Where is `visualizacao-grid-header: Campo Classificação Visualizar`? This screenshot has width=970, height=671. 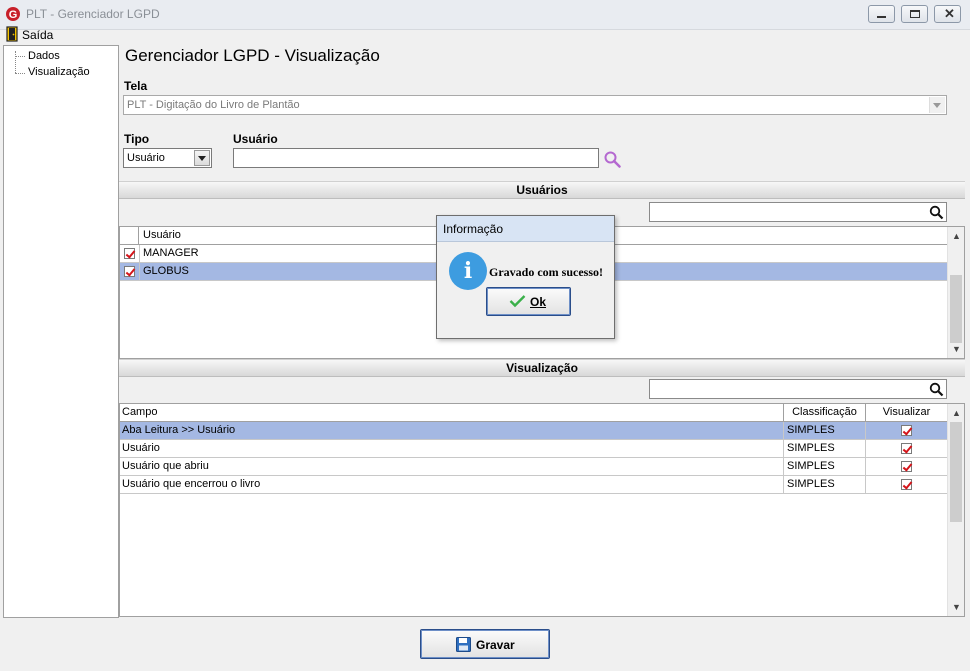
visualizacao-grid-header: Campo Classificação Visualizar is located at coordinates (534, 413).